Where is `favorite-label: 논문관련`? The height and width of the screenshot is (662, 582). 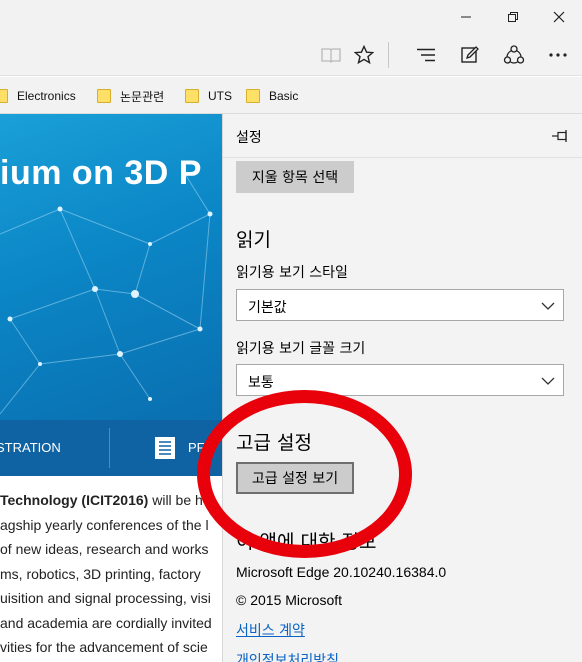 favorite-label: 논문관련 is located at coordinates (142, 96).